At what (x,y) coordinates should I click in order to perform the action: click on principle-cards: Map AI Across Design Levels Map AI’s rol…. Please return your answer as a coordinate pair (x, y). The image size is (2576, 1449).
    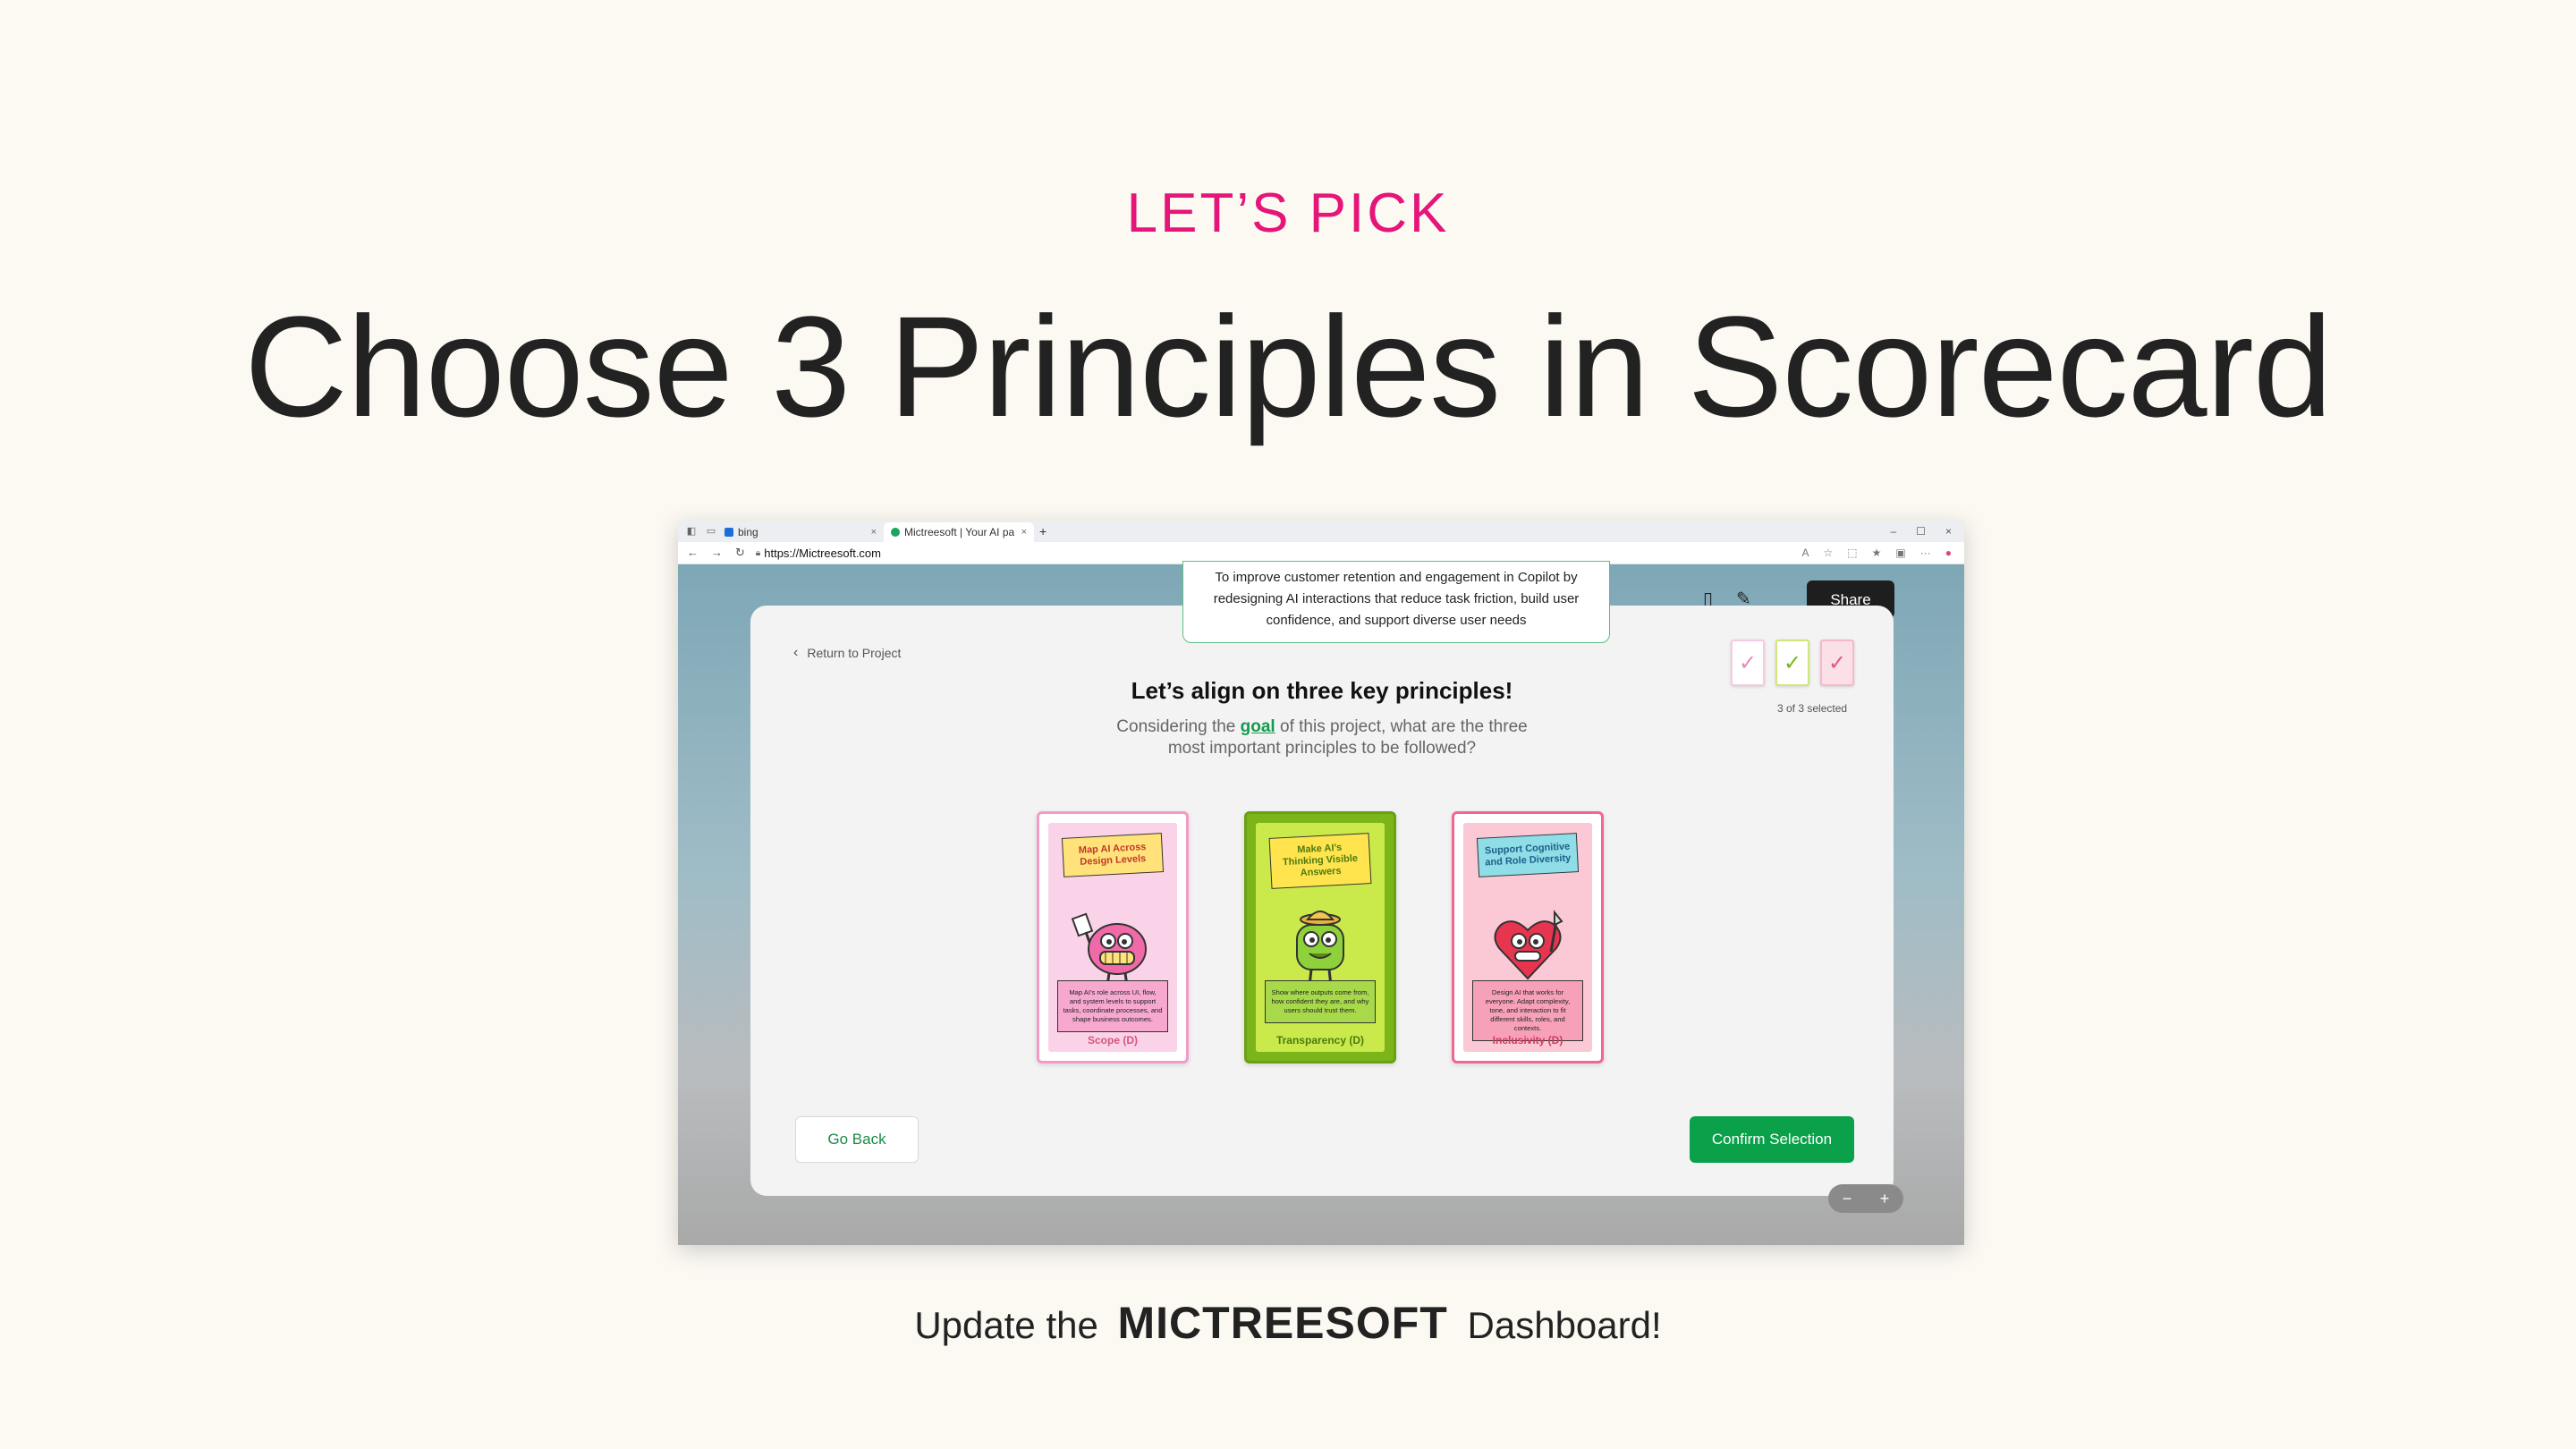
    Looking at the image, I should click on (1320, 937).